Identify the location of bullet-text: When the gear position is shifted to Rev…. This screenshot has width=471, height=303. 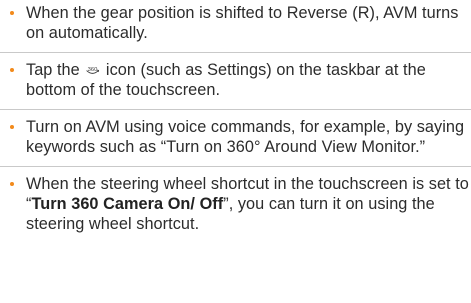
(242, 23).